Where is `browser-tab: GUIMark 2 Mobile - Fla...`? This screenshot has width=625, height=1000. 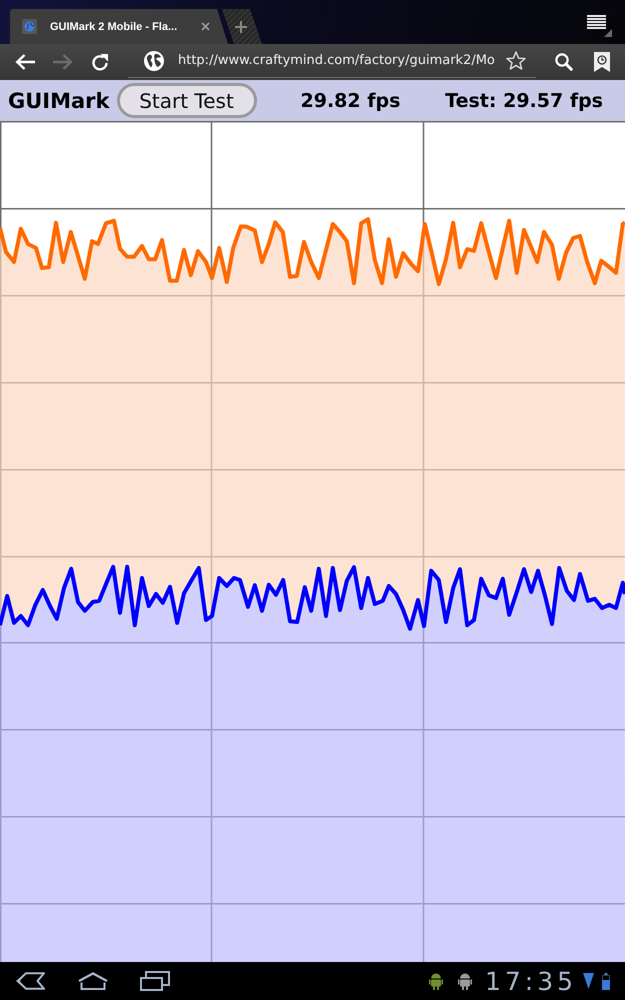
browser-tab: GUIMark 2 Mobile - Fla... is located at coordinates (119, 26).